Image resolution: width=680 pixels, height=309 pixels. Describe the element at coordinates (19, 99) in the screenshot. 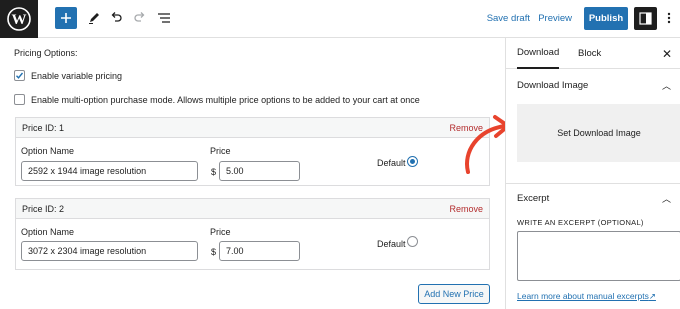

I see `multi-option-checkbox` at that location.